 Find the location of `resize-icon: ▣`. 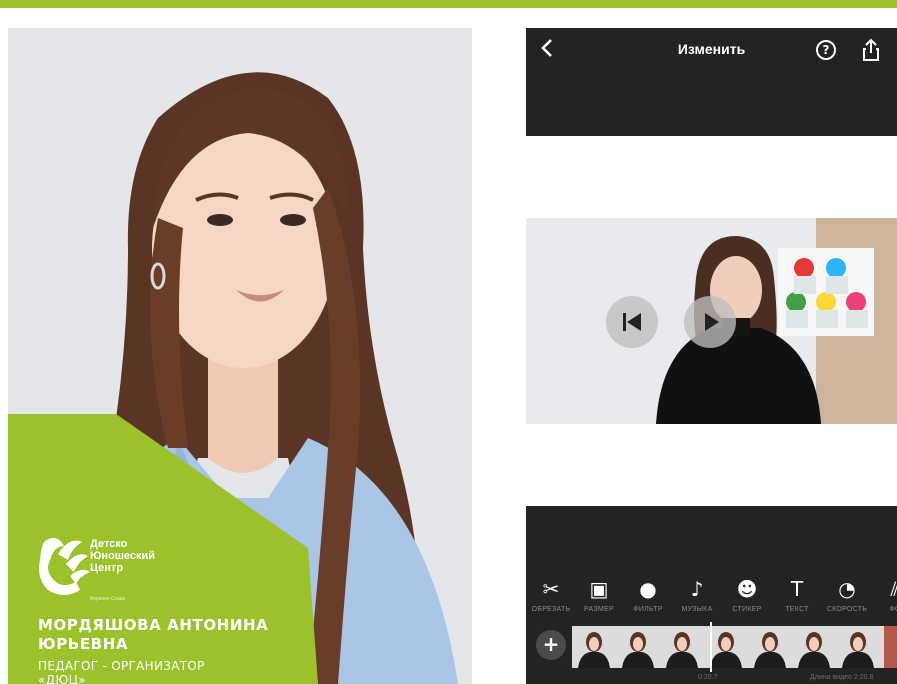

resize-icon: ▣ is located at coordinates (599, 589).